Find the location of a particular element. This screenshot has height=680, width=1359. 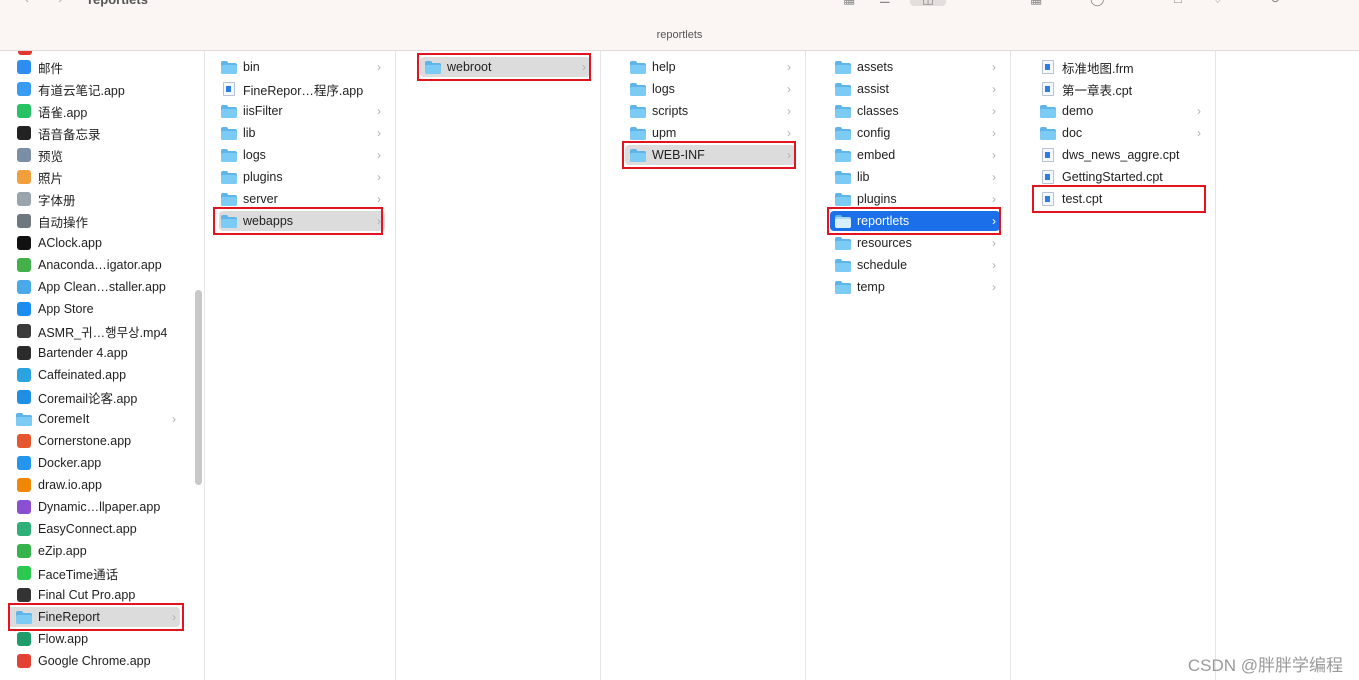

easyconnect-icon is located at coordinates (24, 529).